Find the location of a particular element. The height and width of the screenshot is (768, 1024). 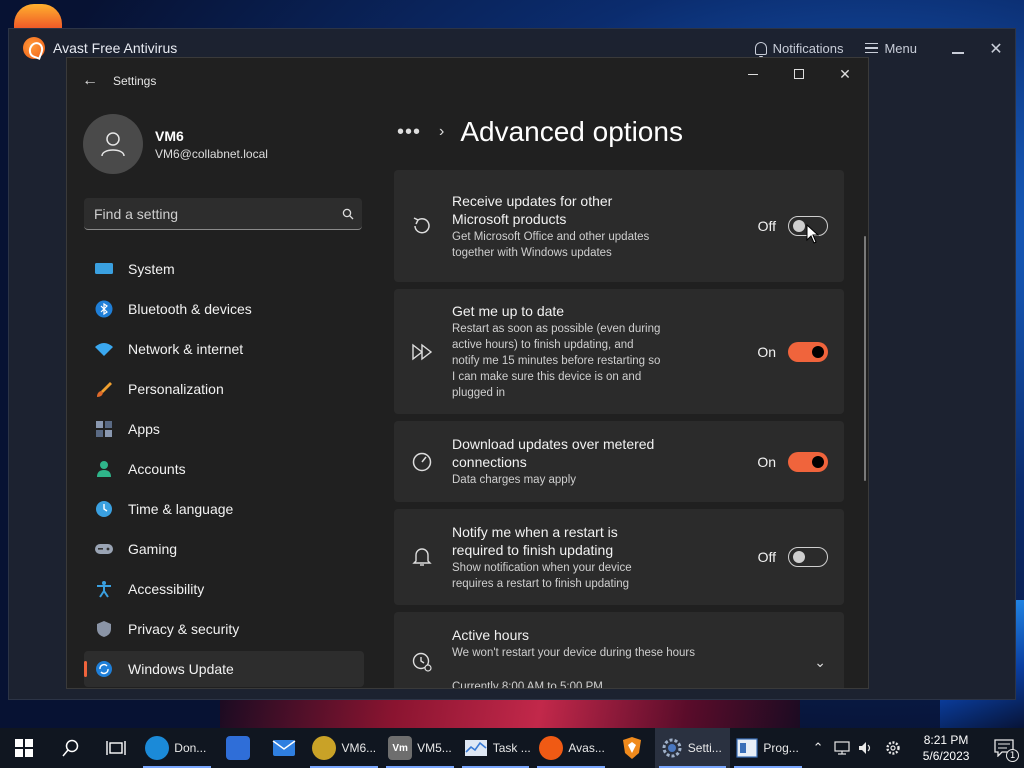

menu-button: Menu is located at coordinates (891, 48).